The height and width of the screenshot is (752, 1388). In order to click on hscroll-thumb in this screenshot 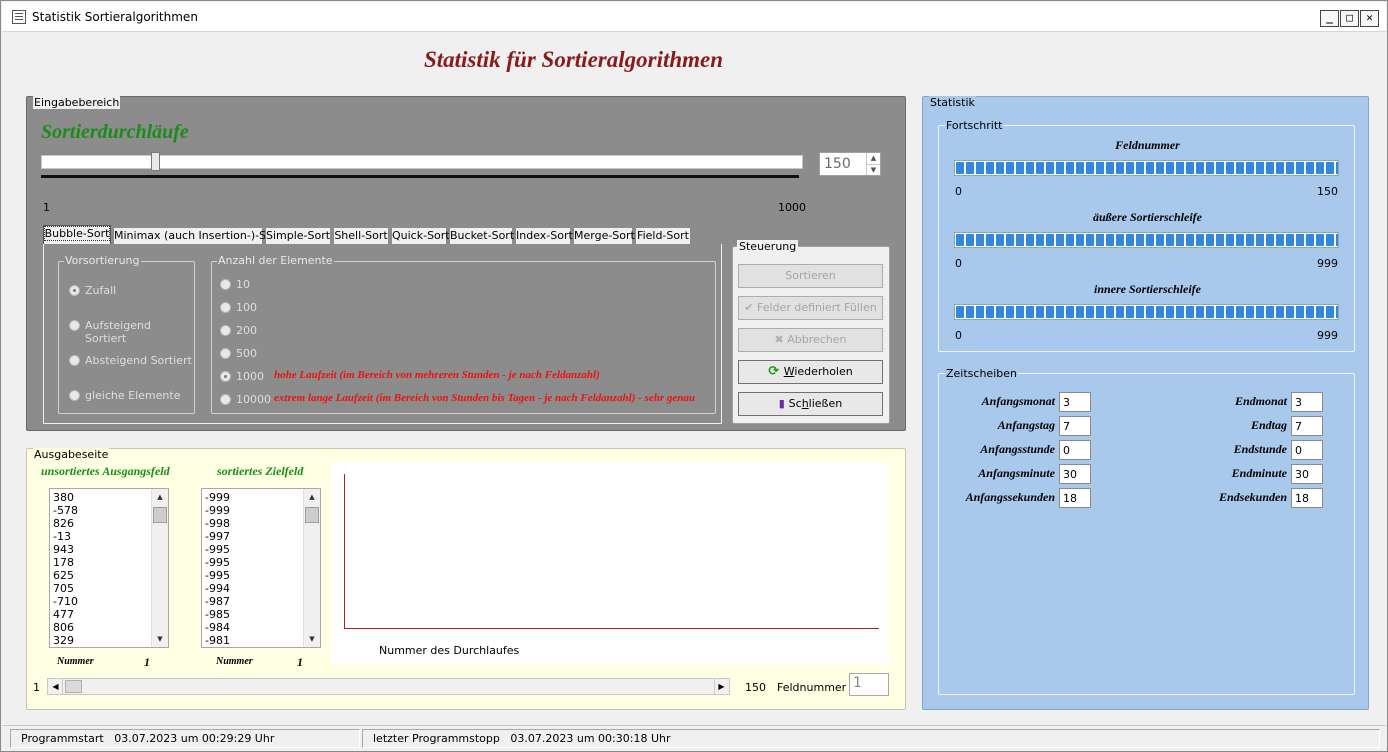, I will do `click(73, 686)`.